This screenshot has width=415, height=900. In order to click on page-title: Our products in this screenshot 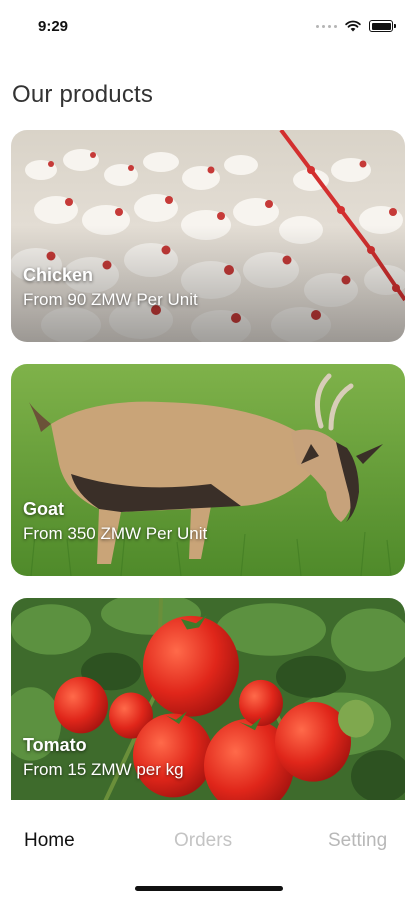, I will do `click(83, 94)`.